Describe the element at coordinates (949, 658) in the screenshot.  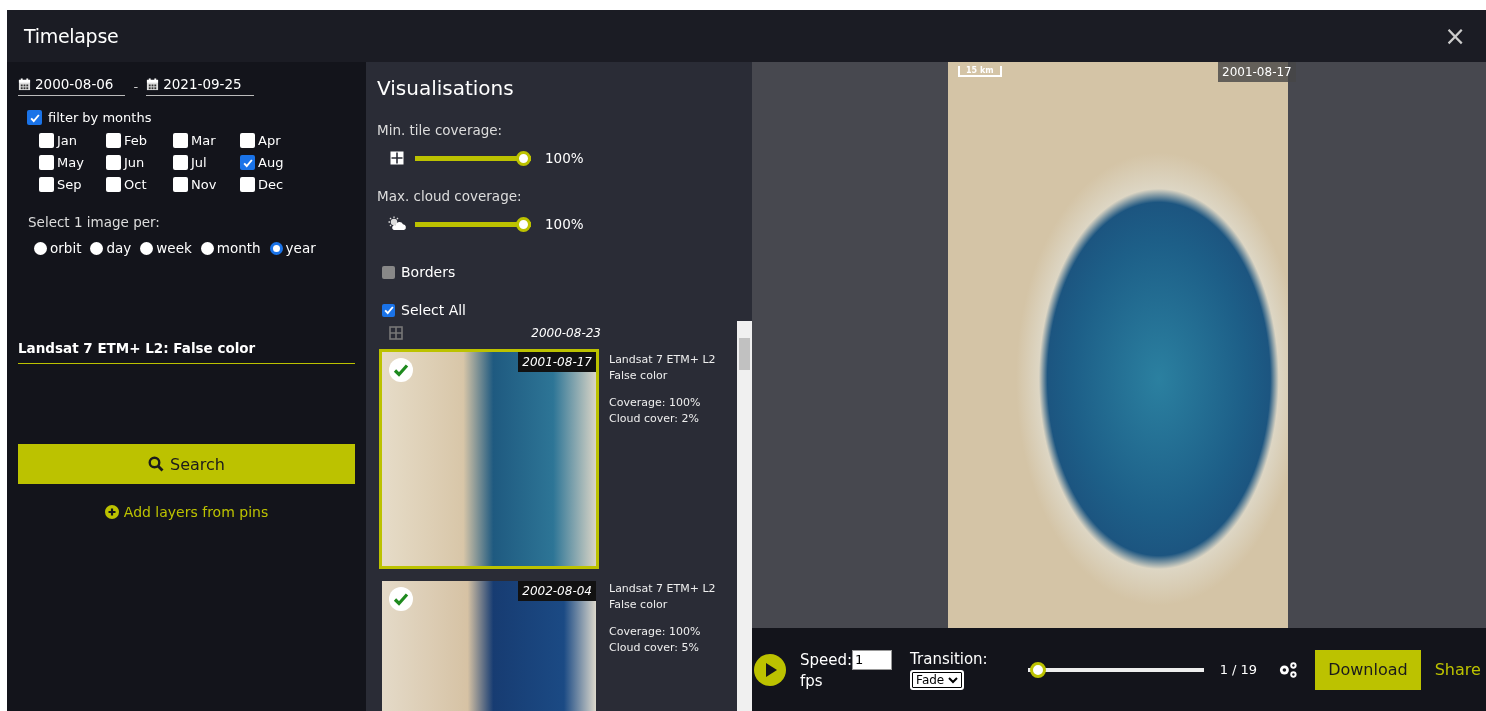
I see `transition-label: Transition:` at that location.